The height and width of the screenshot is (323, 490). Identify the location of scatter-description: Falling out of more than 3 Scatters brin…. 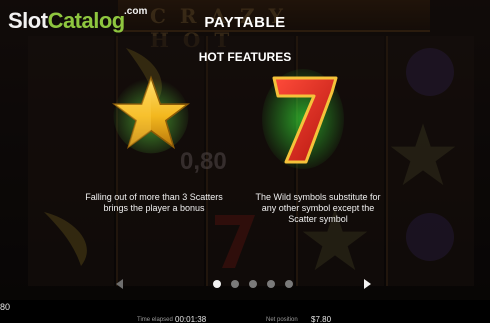
(154, 202).